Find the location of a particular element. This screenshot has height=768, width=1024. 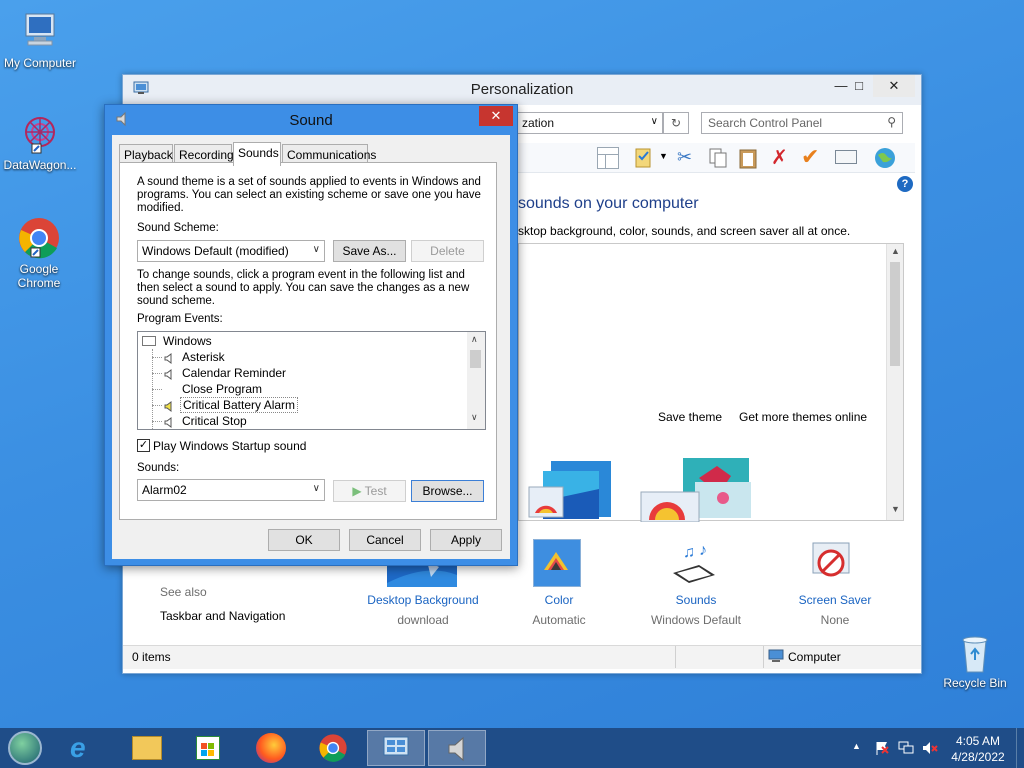

clock-date: 4/28/2022 is located at coordinates (978, 757).